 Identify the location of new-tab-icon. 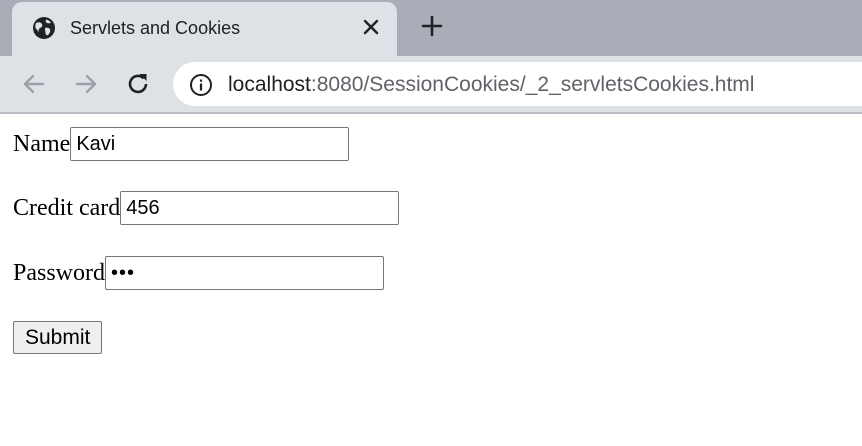
(432, 26).